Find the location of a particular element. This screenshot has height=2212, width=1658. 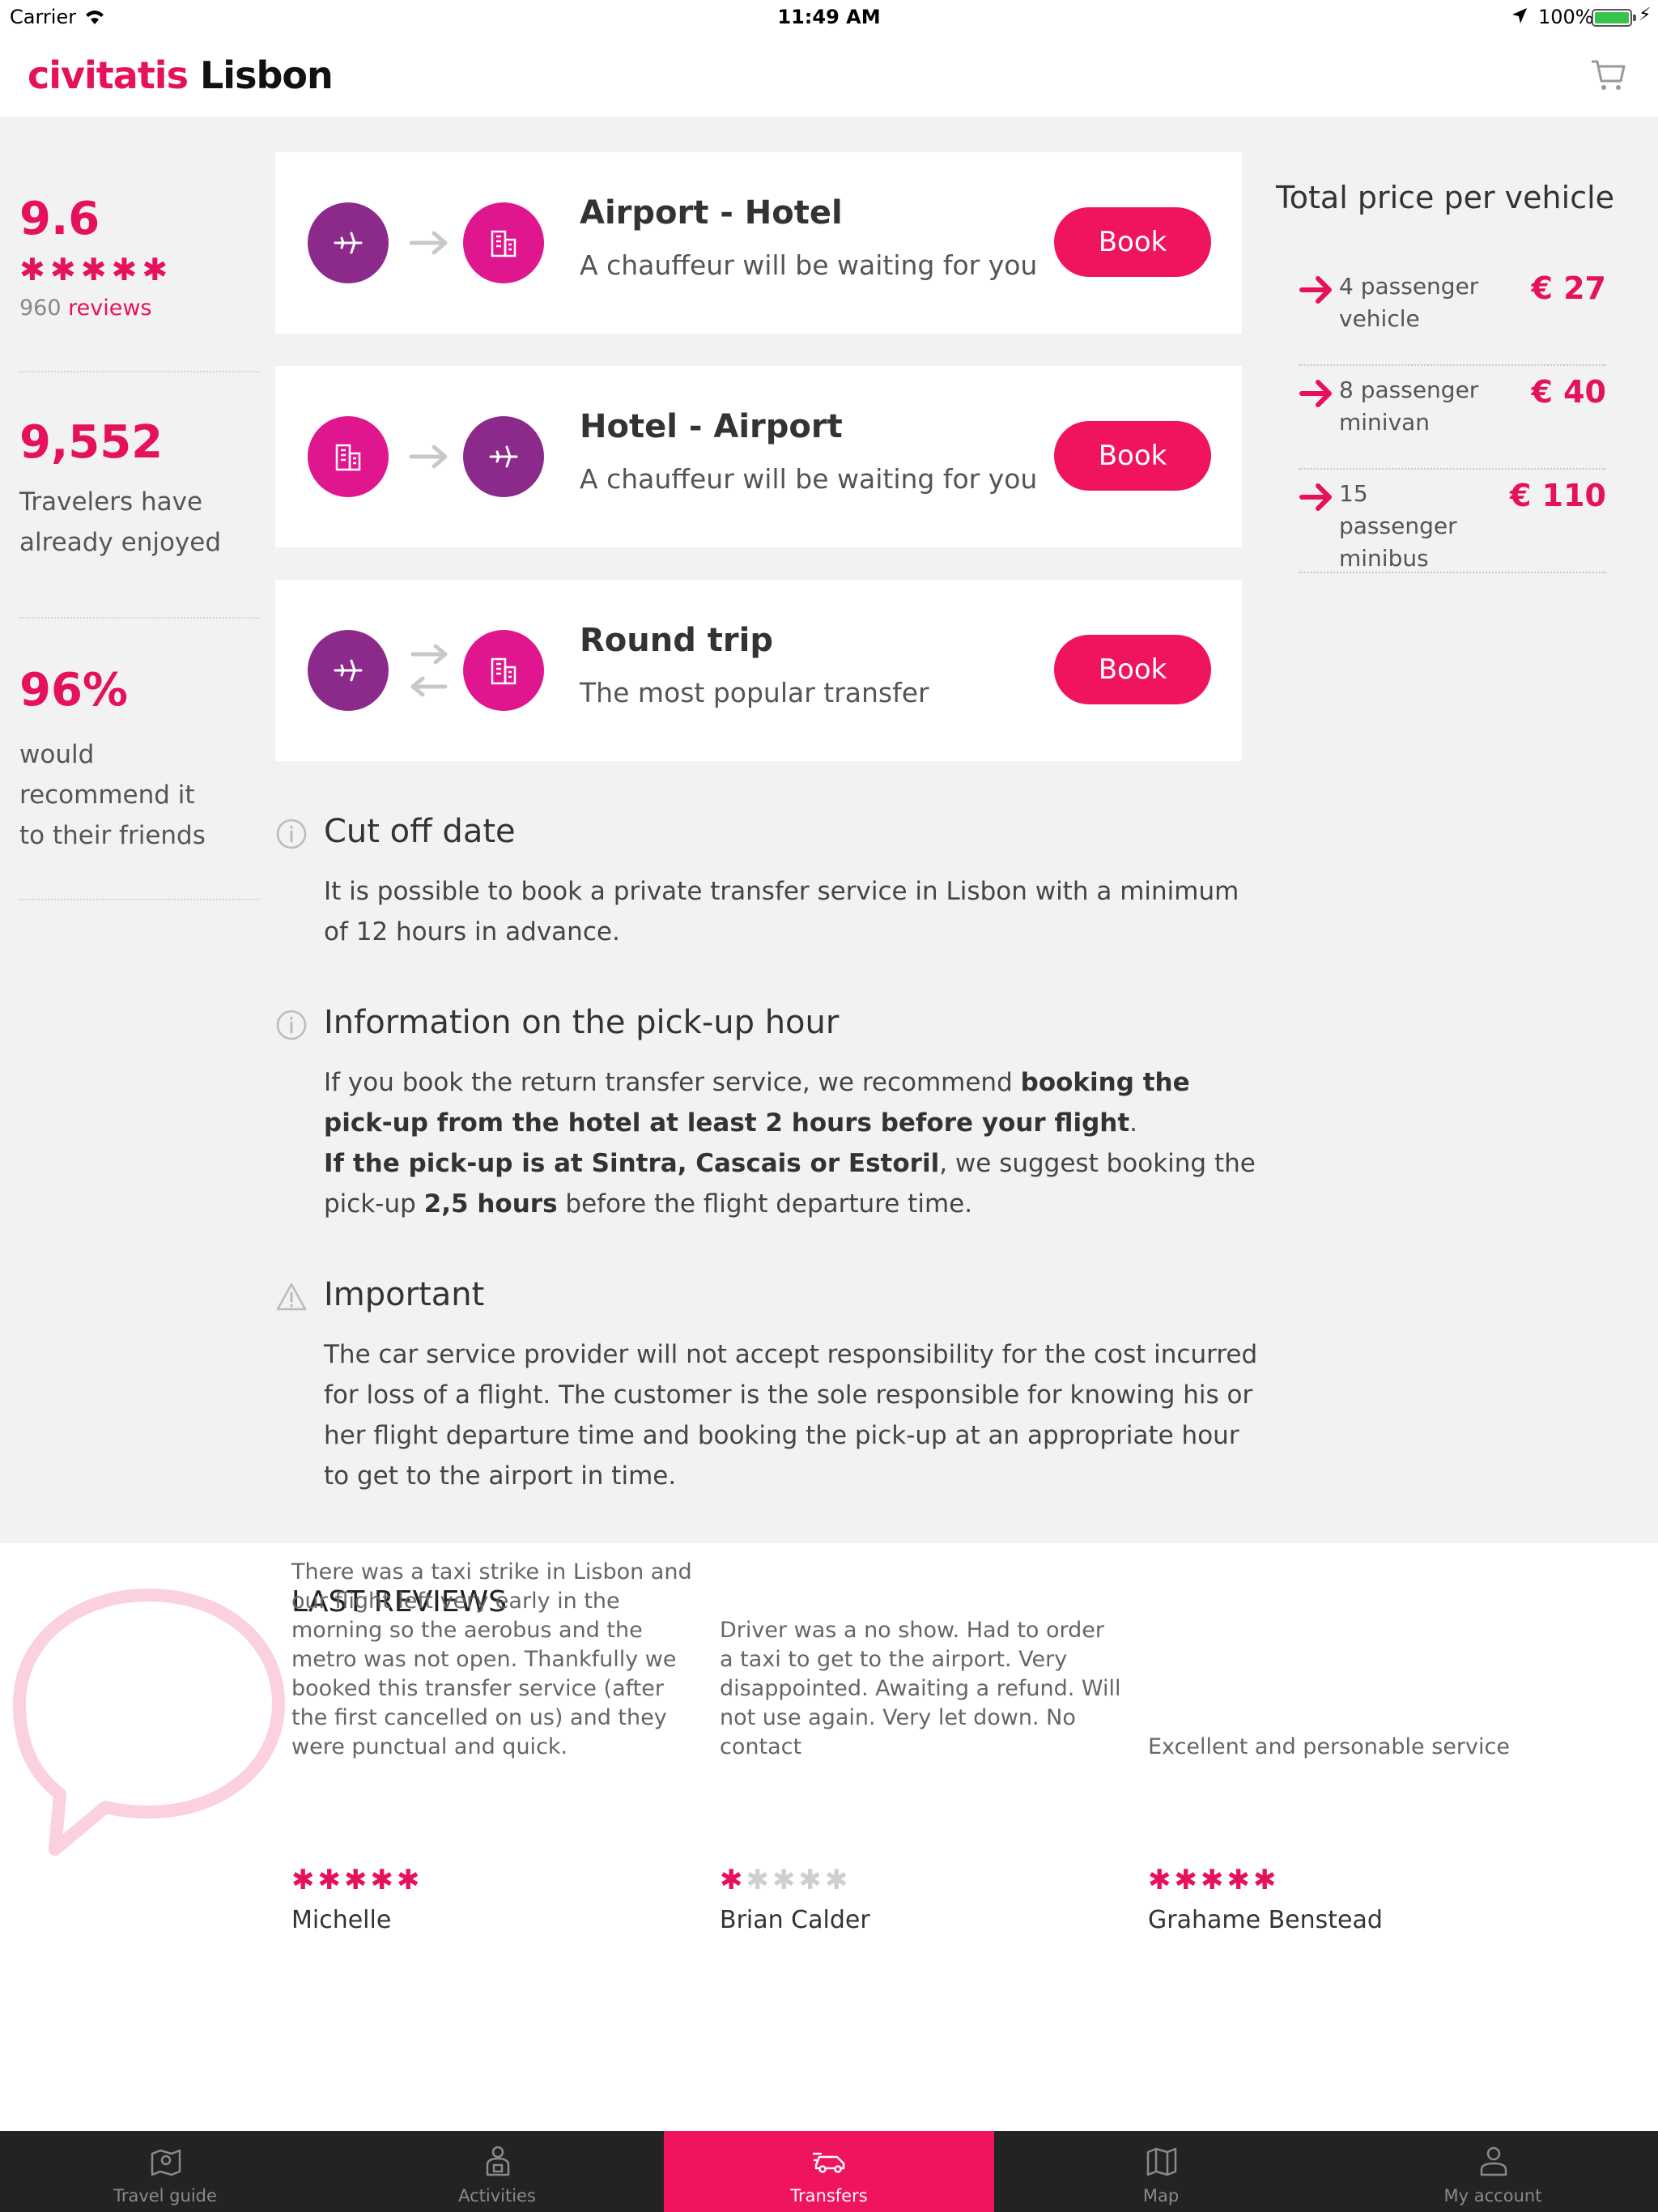

text-run: . is located at coordinates (1133, 1123).